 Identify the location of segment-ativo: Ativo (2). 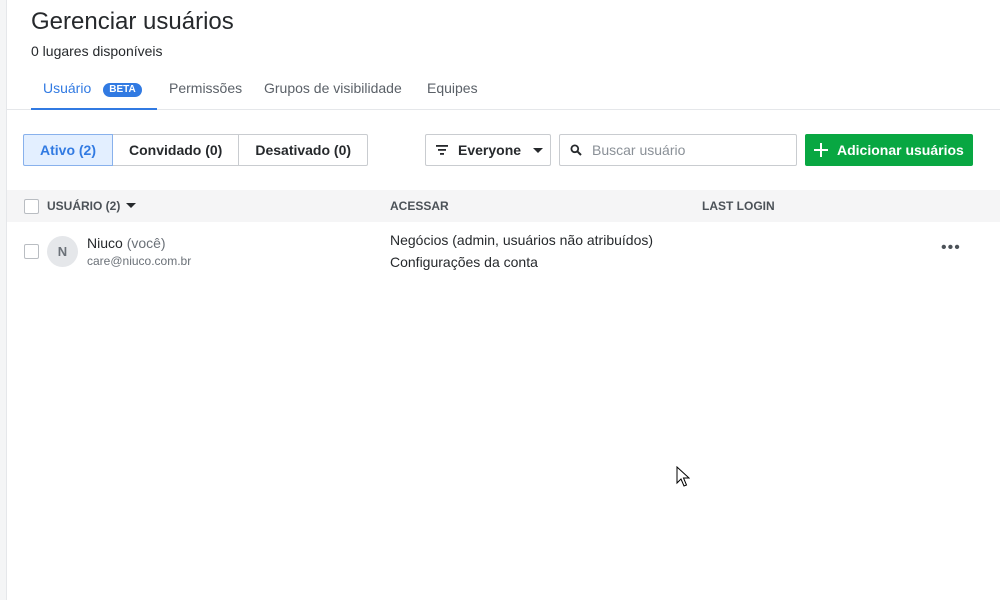
(68, 150).